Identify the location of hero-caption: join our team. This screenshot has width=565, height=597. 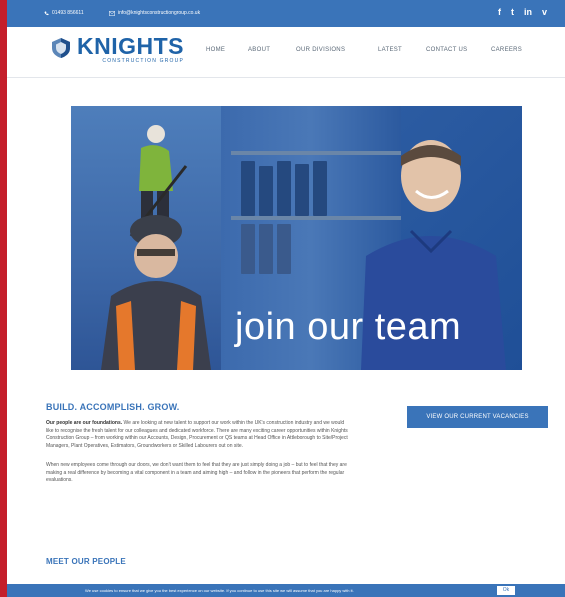
(348, 327).